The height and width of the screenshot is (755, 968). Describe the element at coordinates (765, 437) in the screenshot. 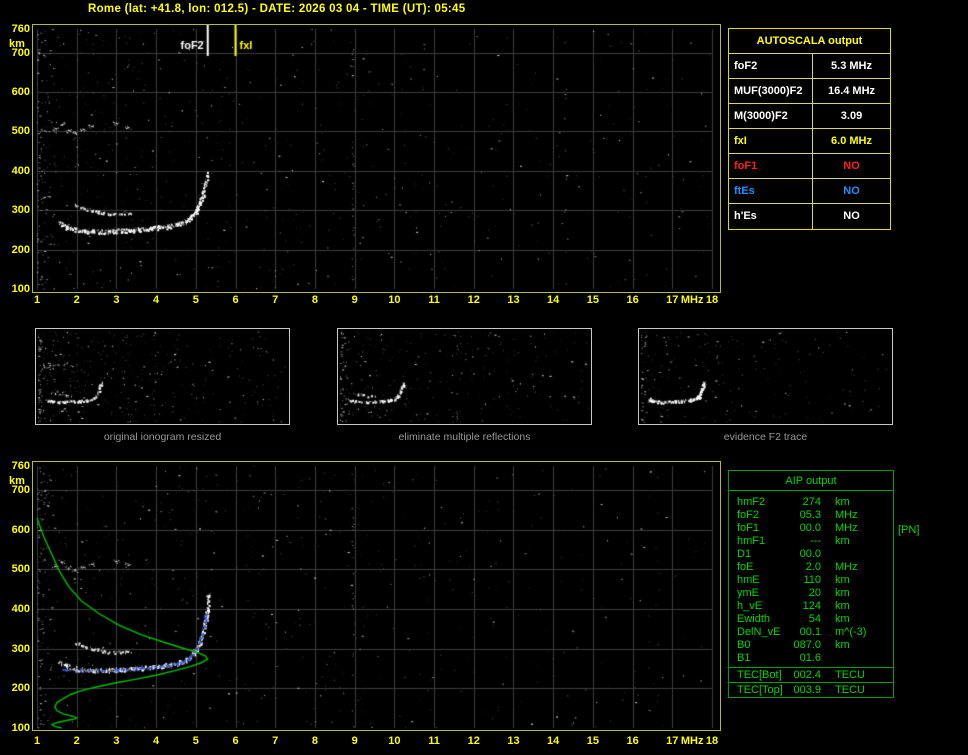

I see `thumbnail-caption: evidence F2 trace` at that location.